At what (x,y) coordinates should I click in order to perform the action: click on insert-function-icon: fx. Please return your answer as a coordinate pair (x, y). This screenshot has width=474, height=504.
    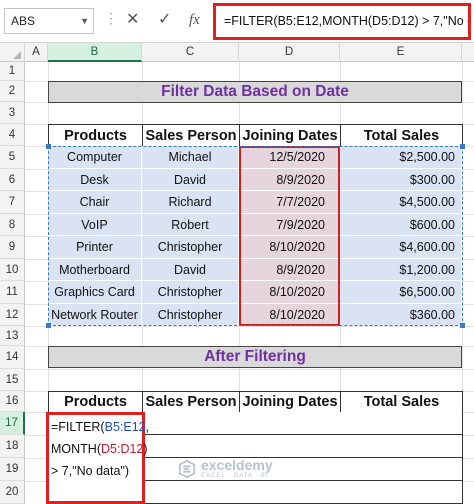
    Looking at the image, I should click on (194, 20).